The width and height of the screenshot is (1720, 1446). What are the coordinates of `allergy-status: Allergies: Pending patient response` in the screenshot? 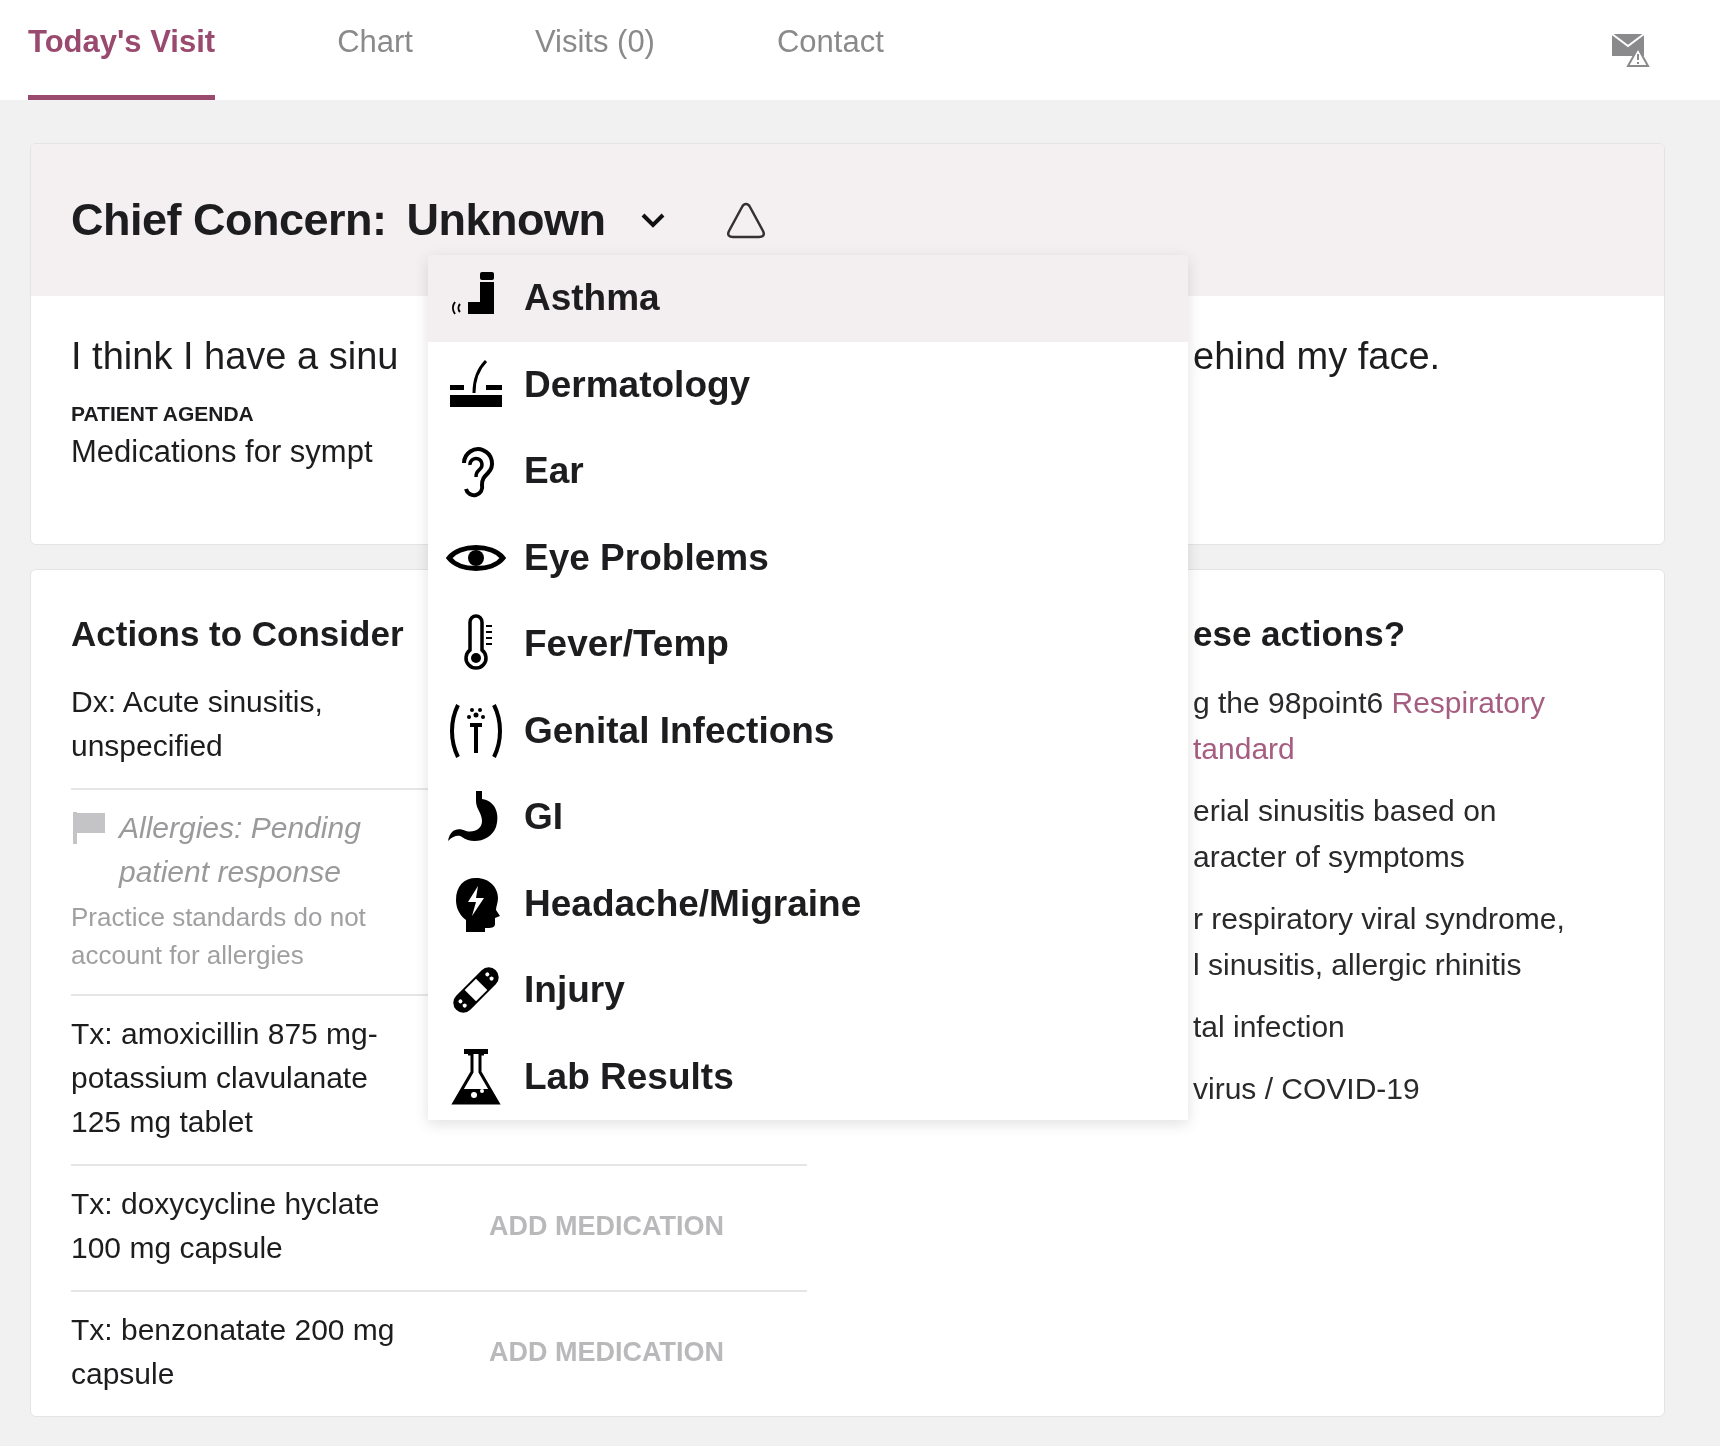 It's located at (240, 850).